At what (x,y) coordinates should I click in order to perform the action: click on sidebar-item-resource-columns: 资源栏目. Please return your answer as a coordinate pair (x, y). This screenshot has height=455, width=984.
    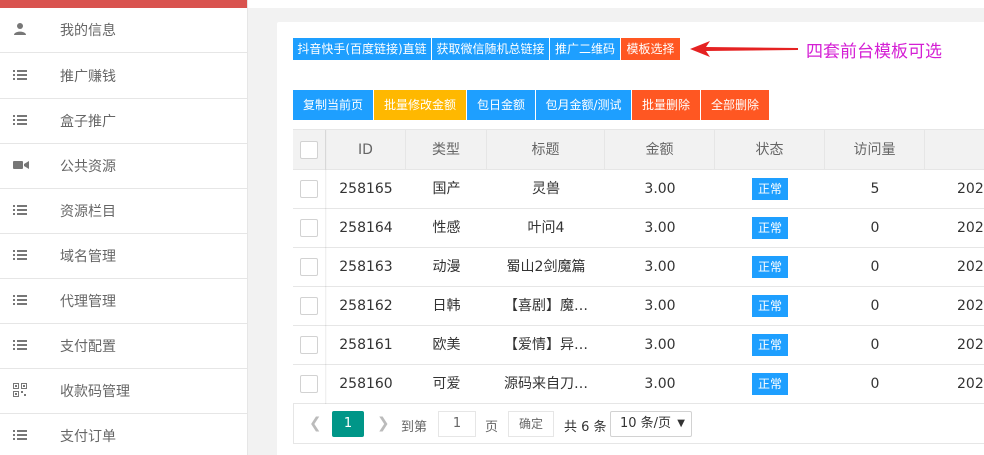
    Looking at the image, I should click on (124, 211).